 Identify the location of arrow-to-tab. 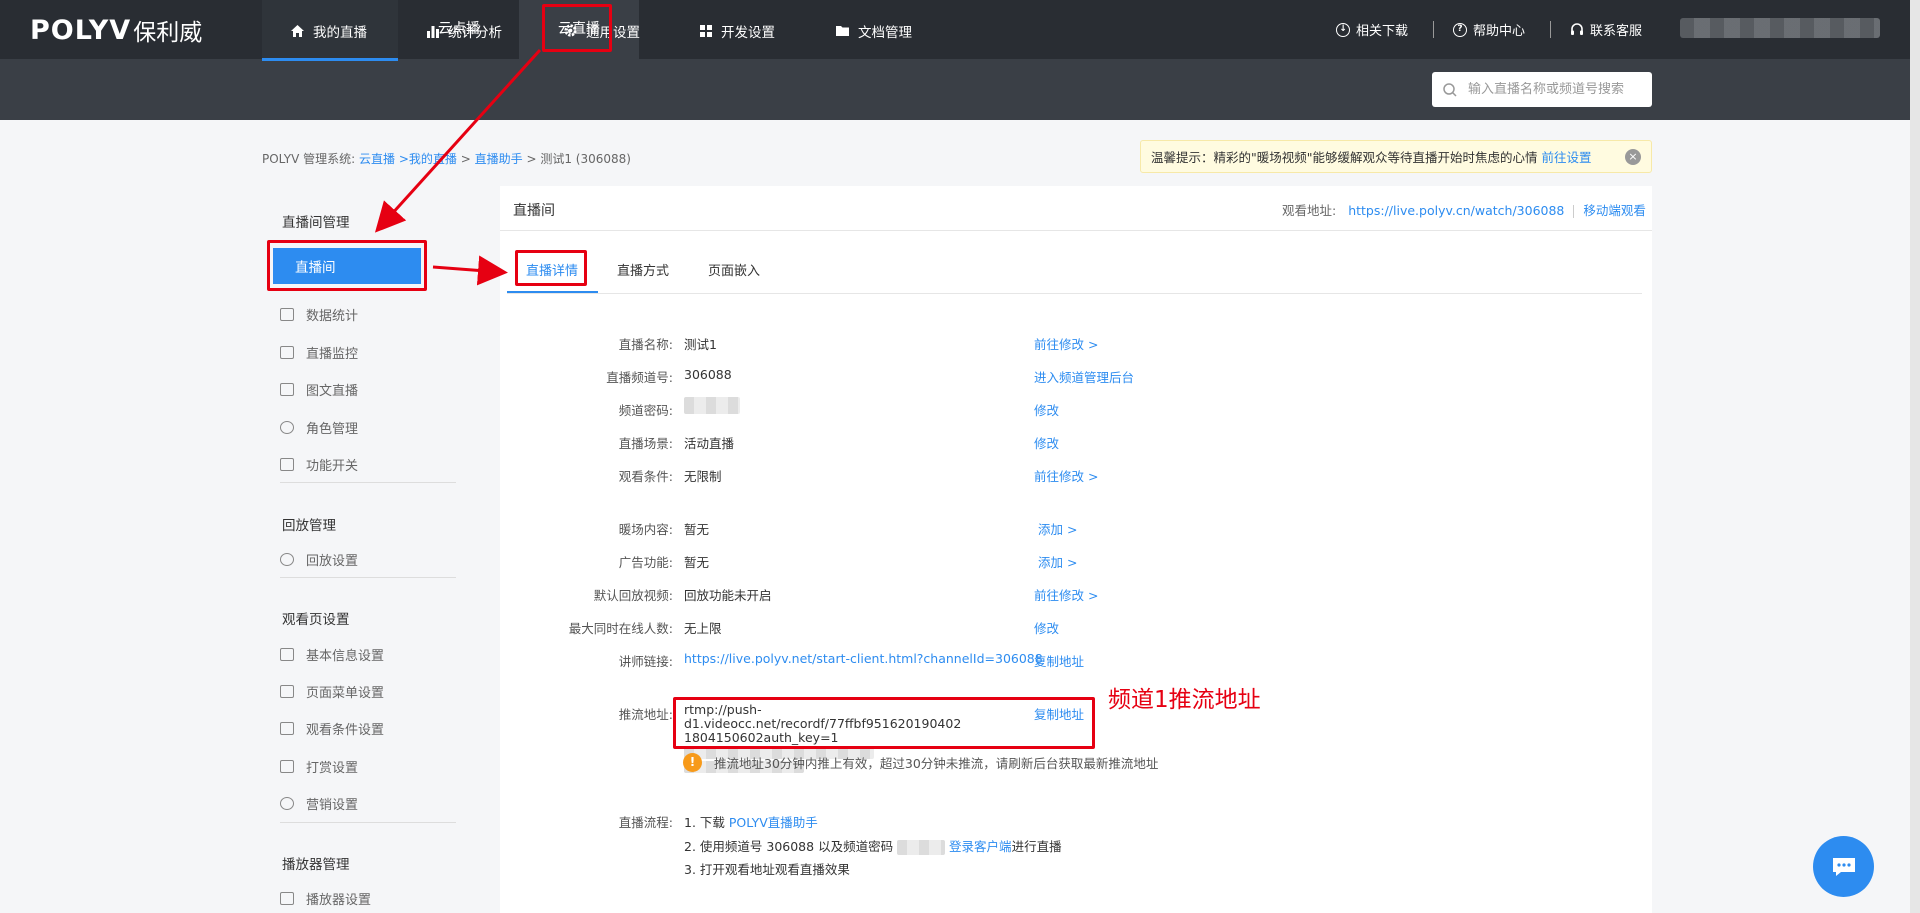
(470, 270).